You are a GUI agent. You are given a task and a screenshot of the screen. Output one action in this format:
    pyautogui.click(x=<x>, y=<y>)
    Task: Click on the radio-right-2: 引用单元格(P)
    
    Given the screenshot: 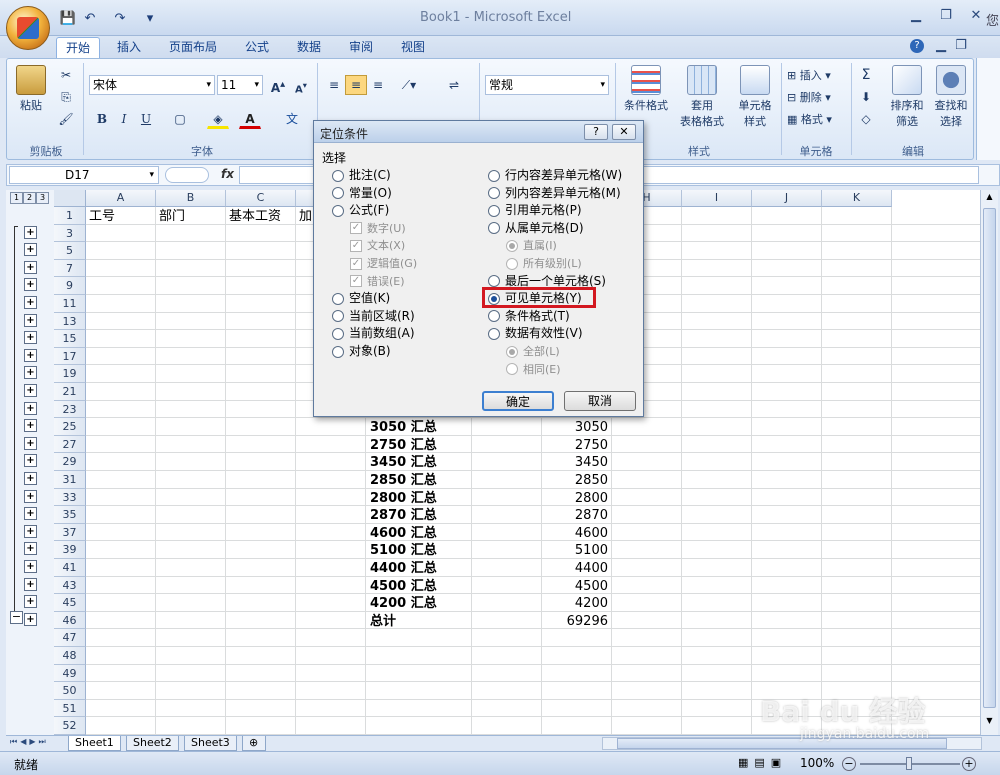 What is the action you would take?
    pyautogui.click(x=535, y=210)
    